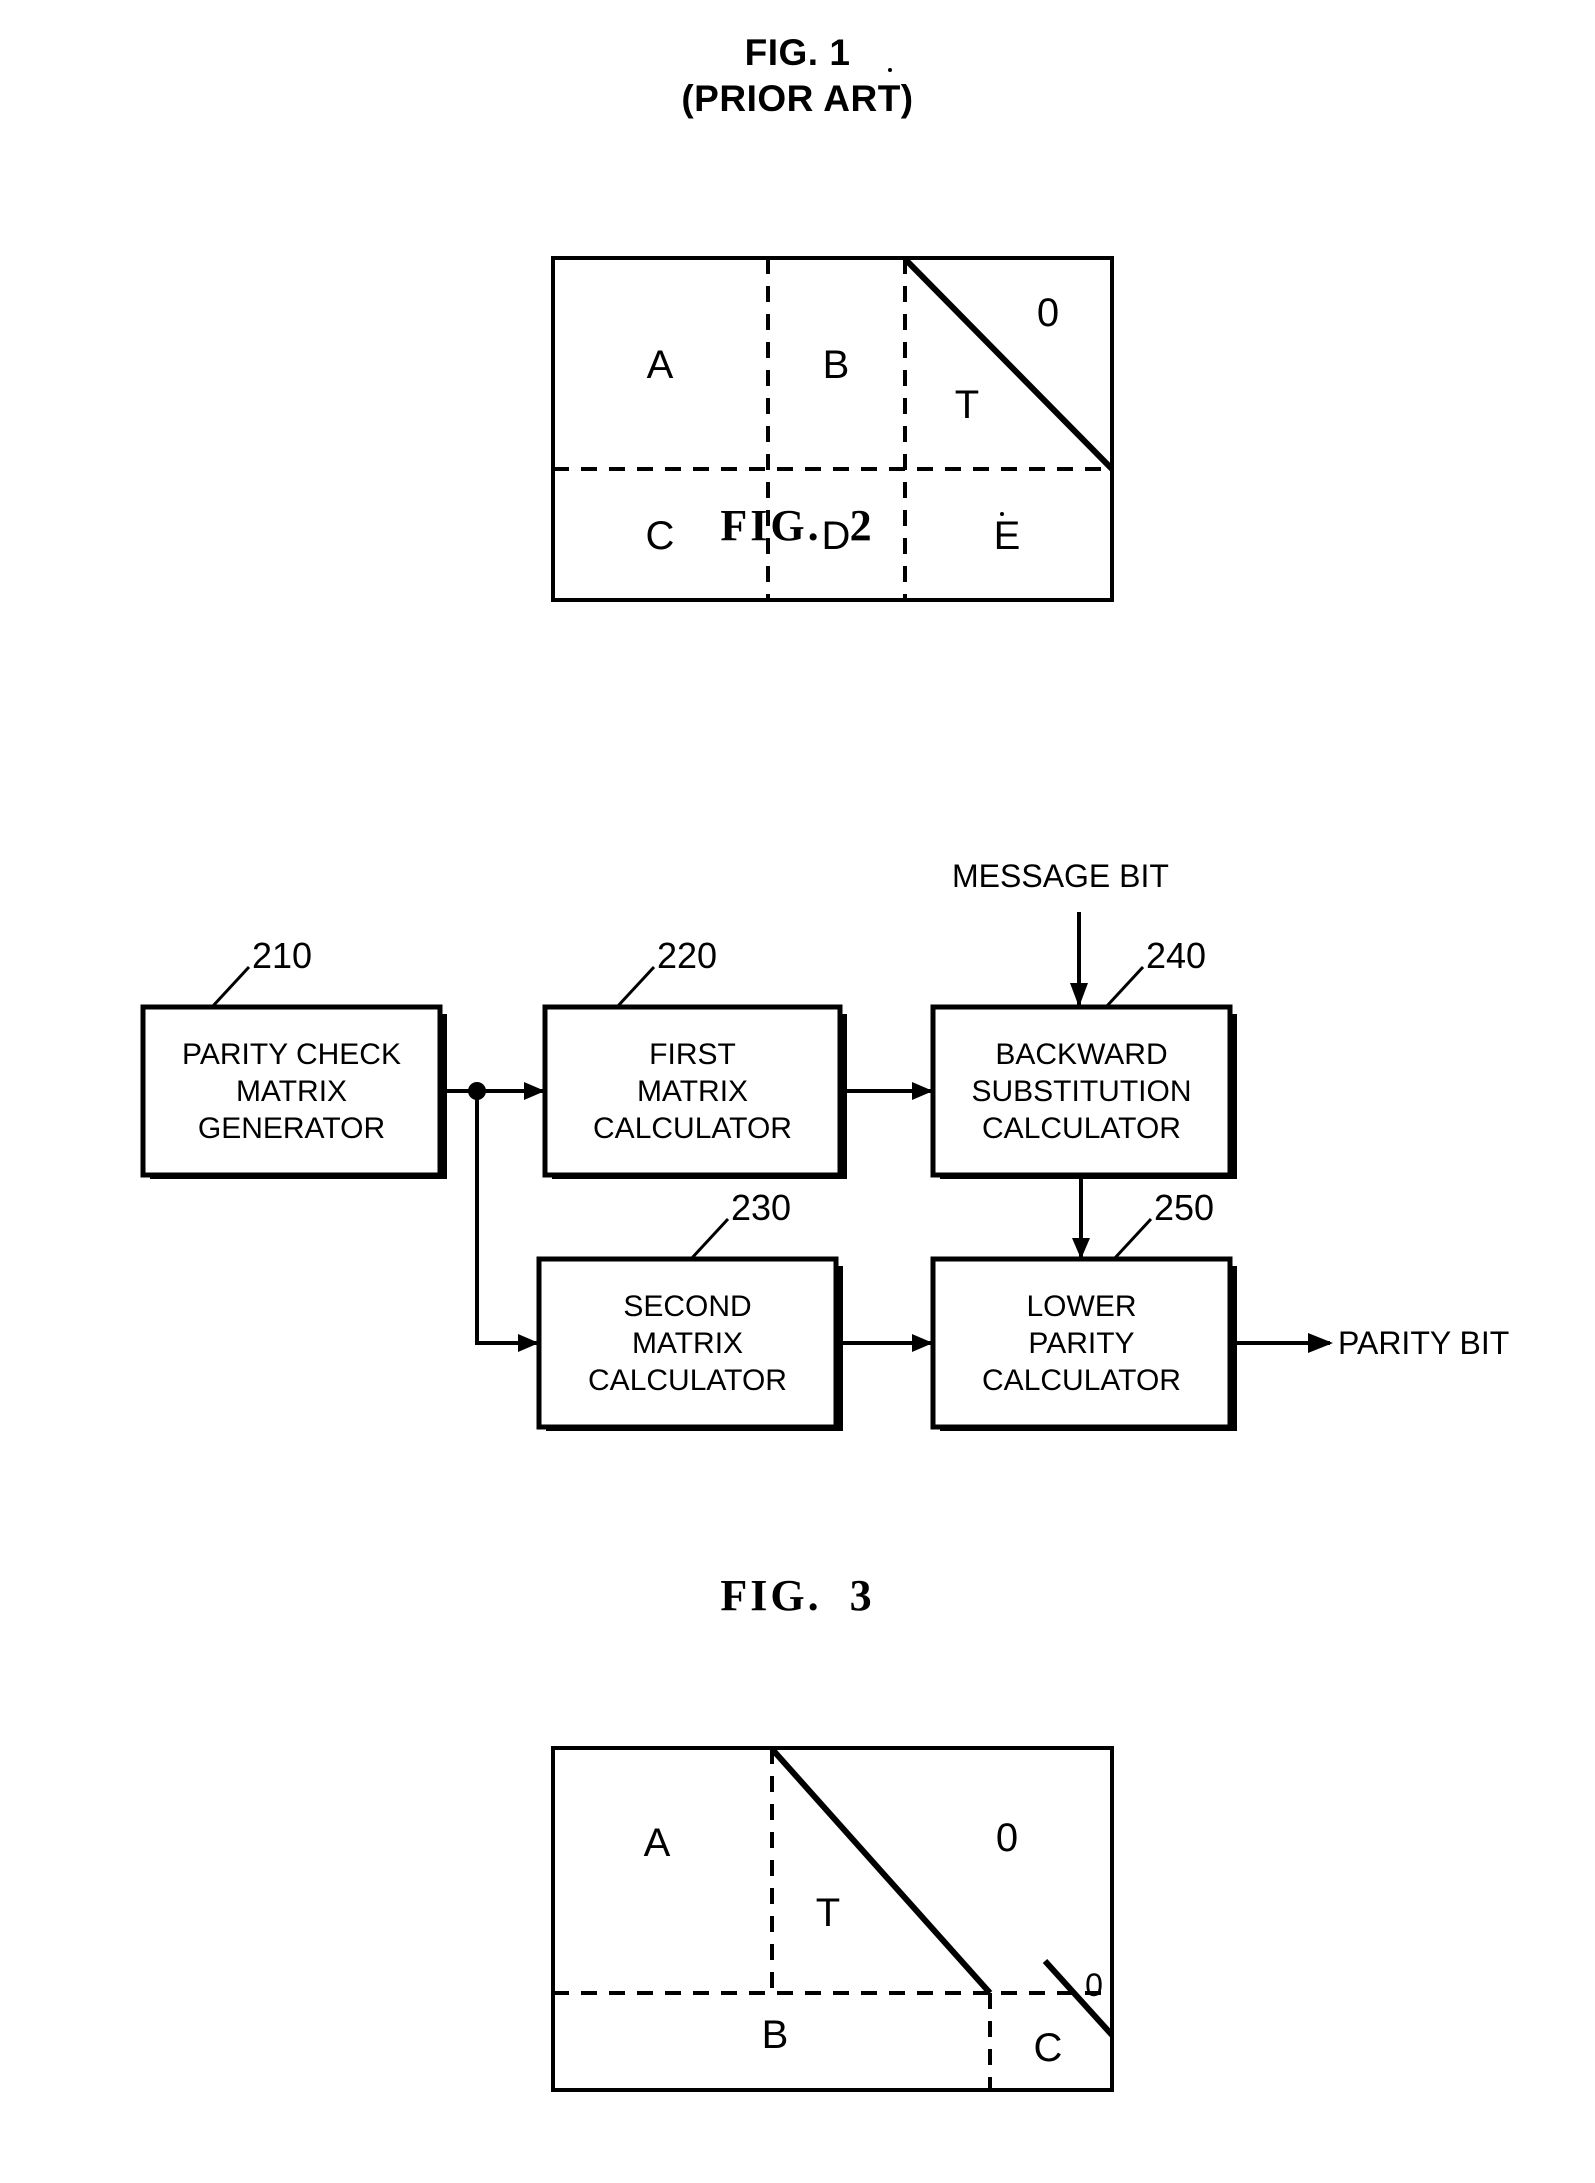 This screenshot has width=1595, height=2183. I want to click on block-240-line3: CALCULATOR, so click(1081, 1128).